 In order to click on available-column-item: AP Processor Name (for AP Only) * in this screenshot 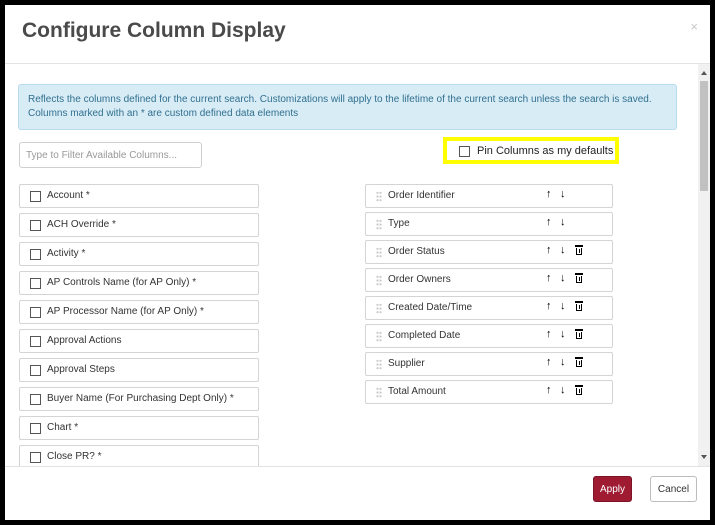, I will do `click(139, 312)`.